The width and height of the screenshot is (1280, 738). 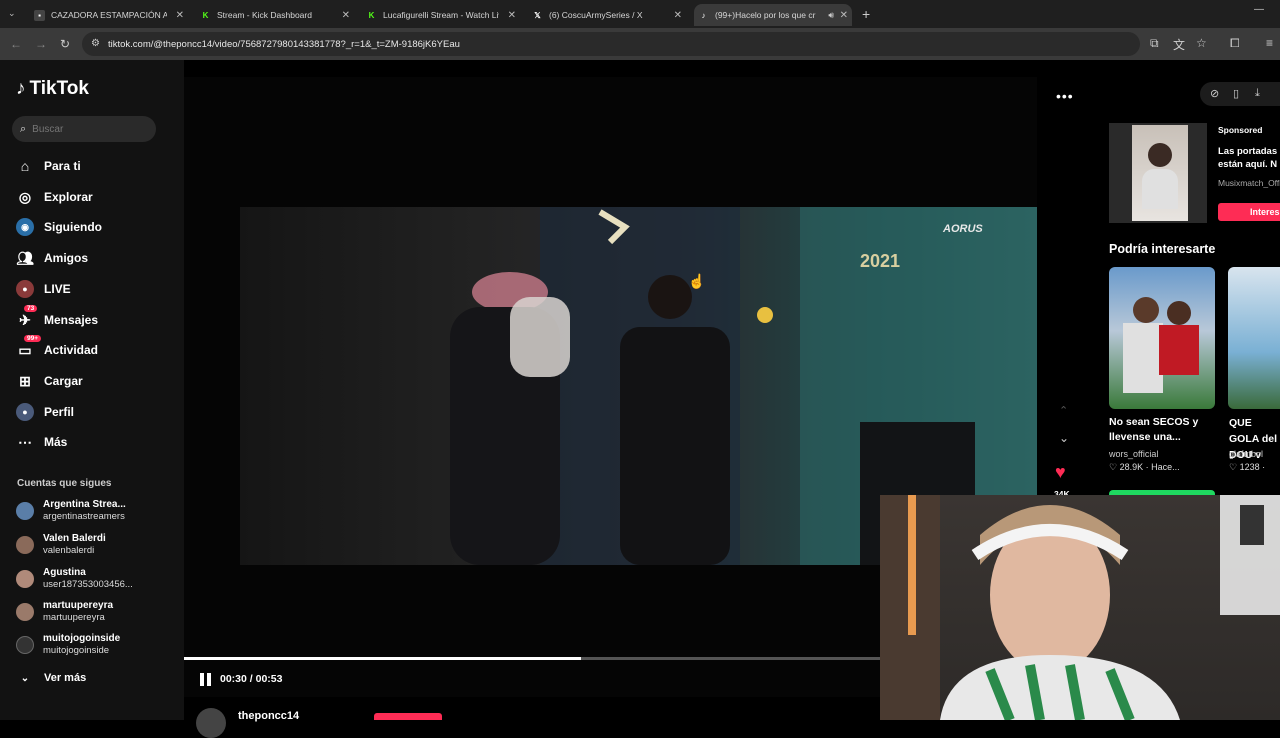 I want to click on video-text-2021: 2021, so click(x=880, y=261).